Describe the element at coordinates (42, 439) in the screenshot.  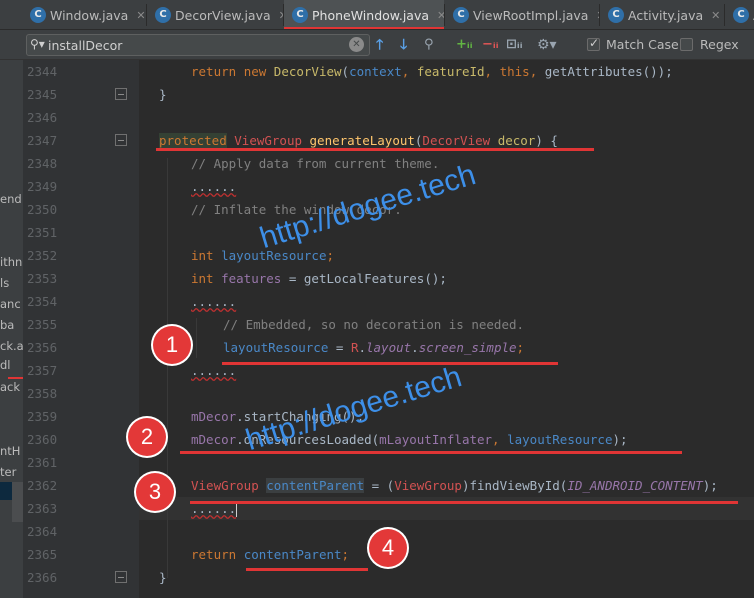
I see `line-number: 2360` at that location.